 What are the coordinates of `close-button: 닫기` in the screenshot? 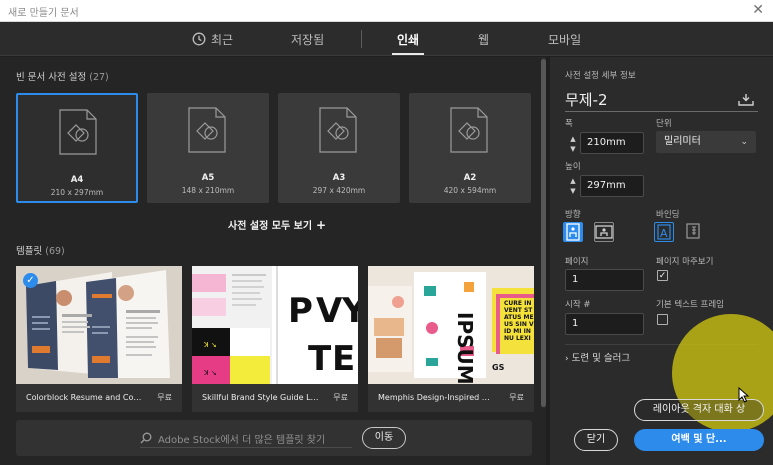 It's located at (596, 440).